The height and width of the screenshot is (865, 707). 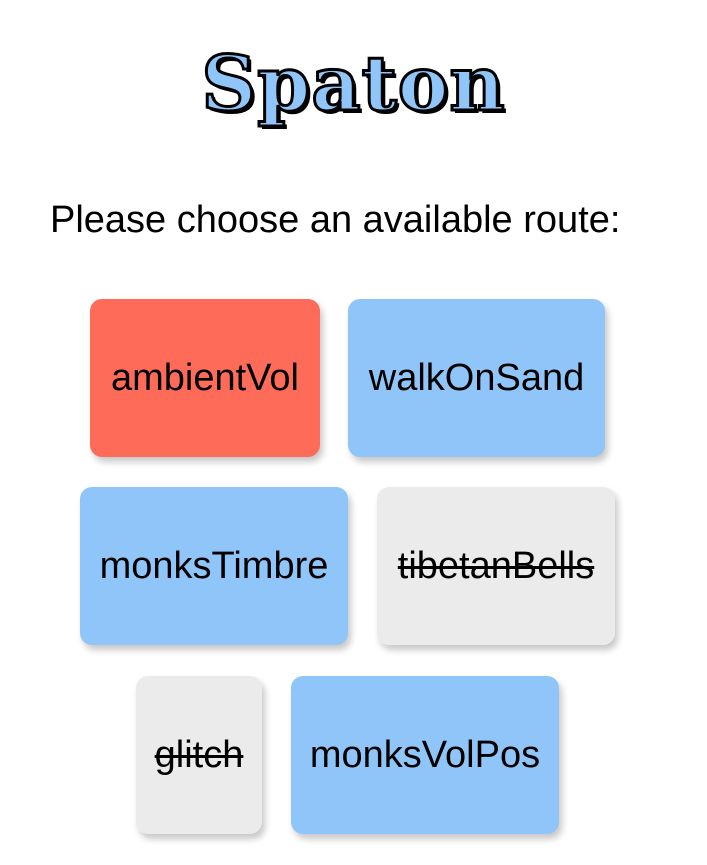 I want to click on route-button-label: walkOnSand, so click(x=476, y=377).